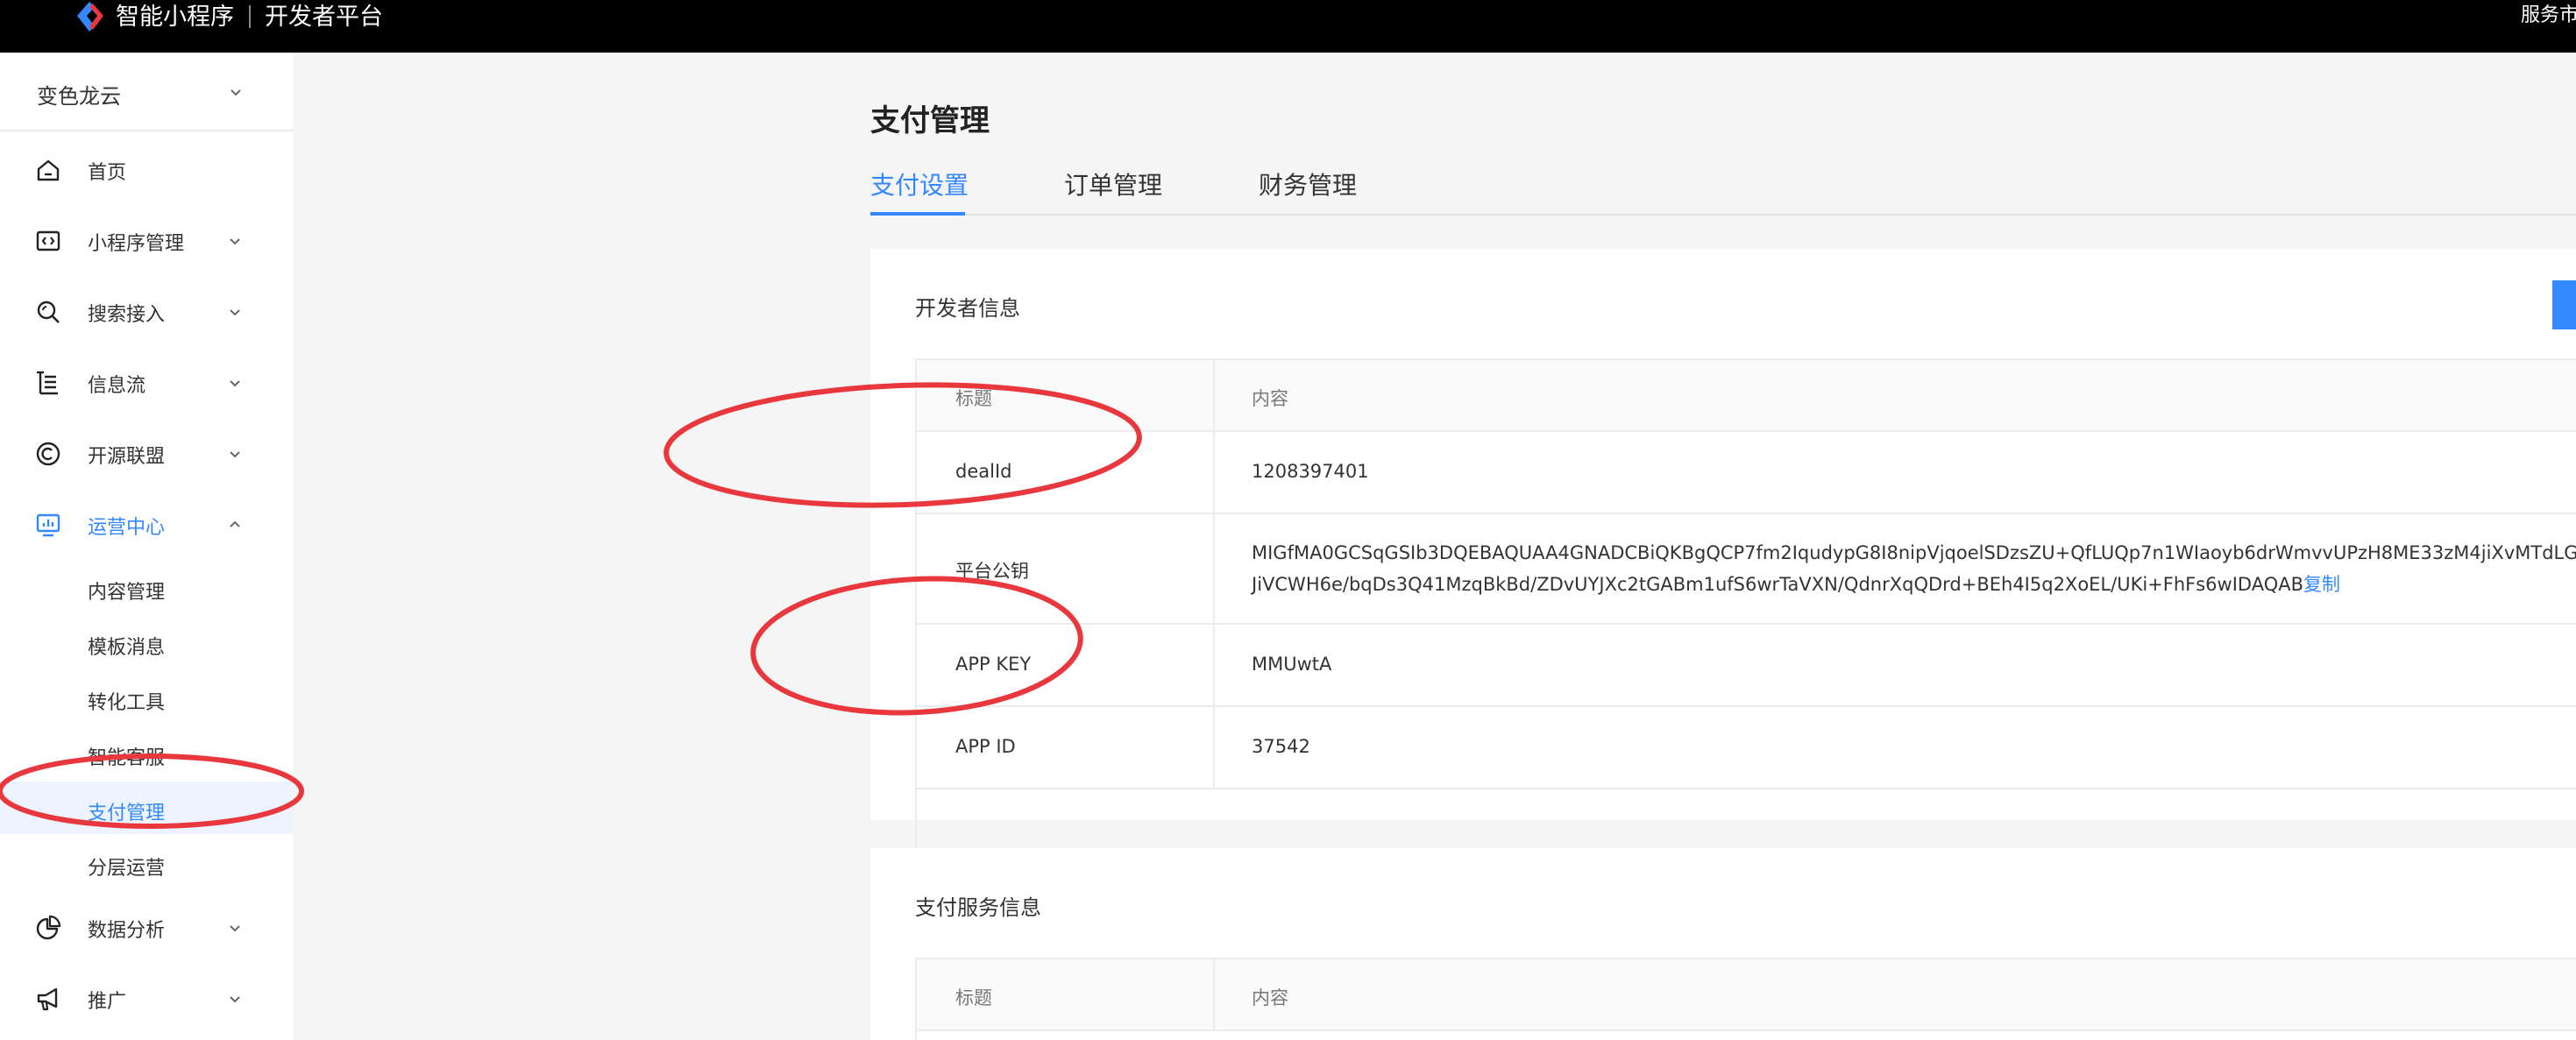 This screenshot has height=1040, width=2576. Describe the element at coordinates (127, 593) in the screenshot. I see `sidebar-subitem-label: 内容管理` at that location.